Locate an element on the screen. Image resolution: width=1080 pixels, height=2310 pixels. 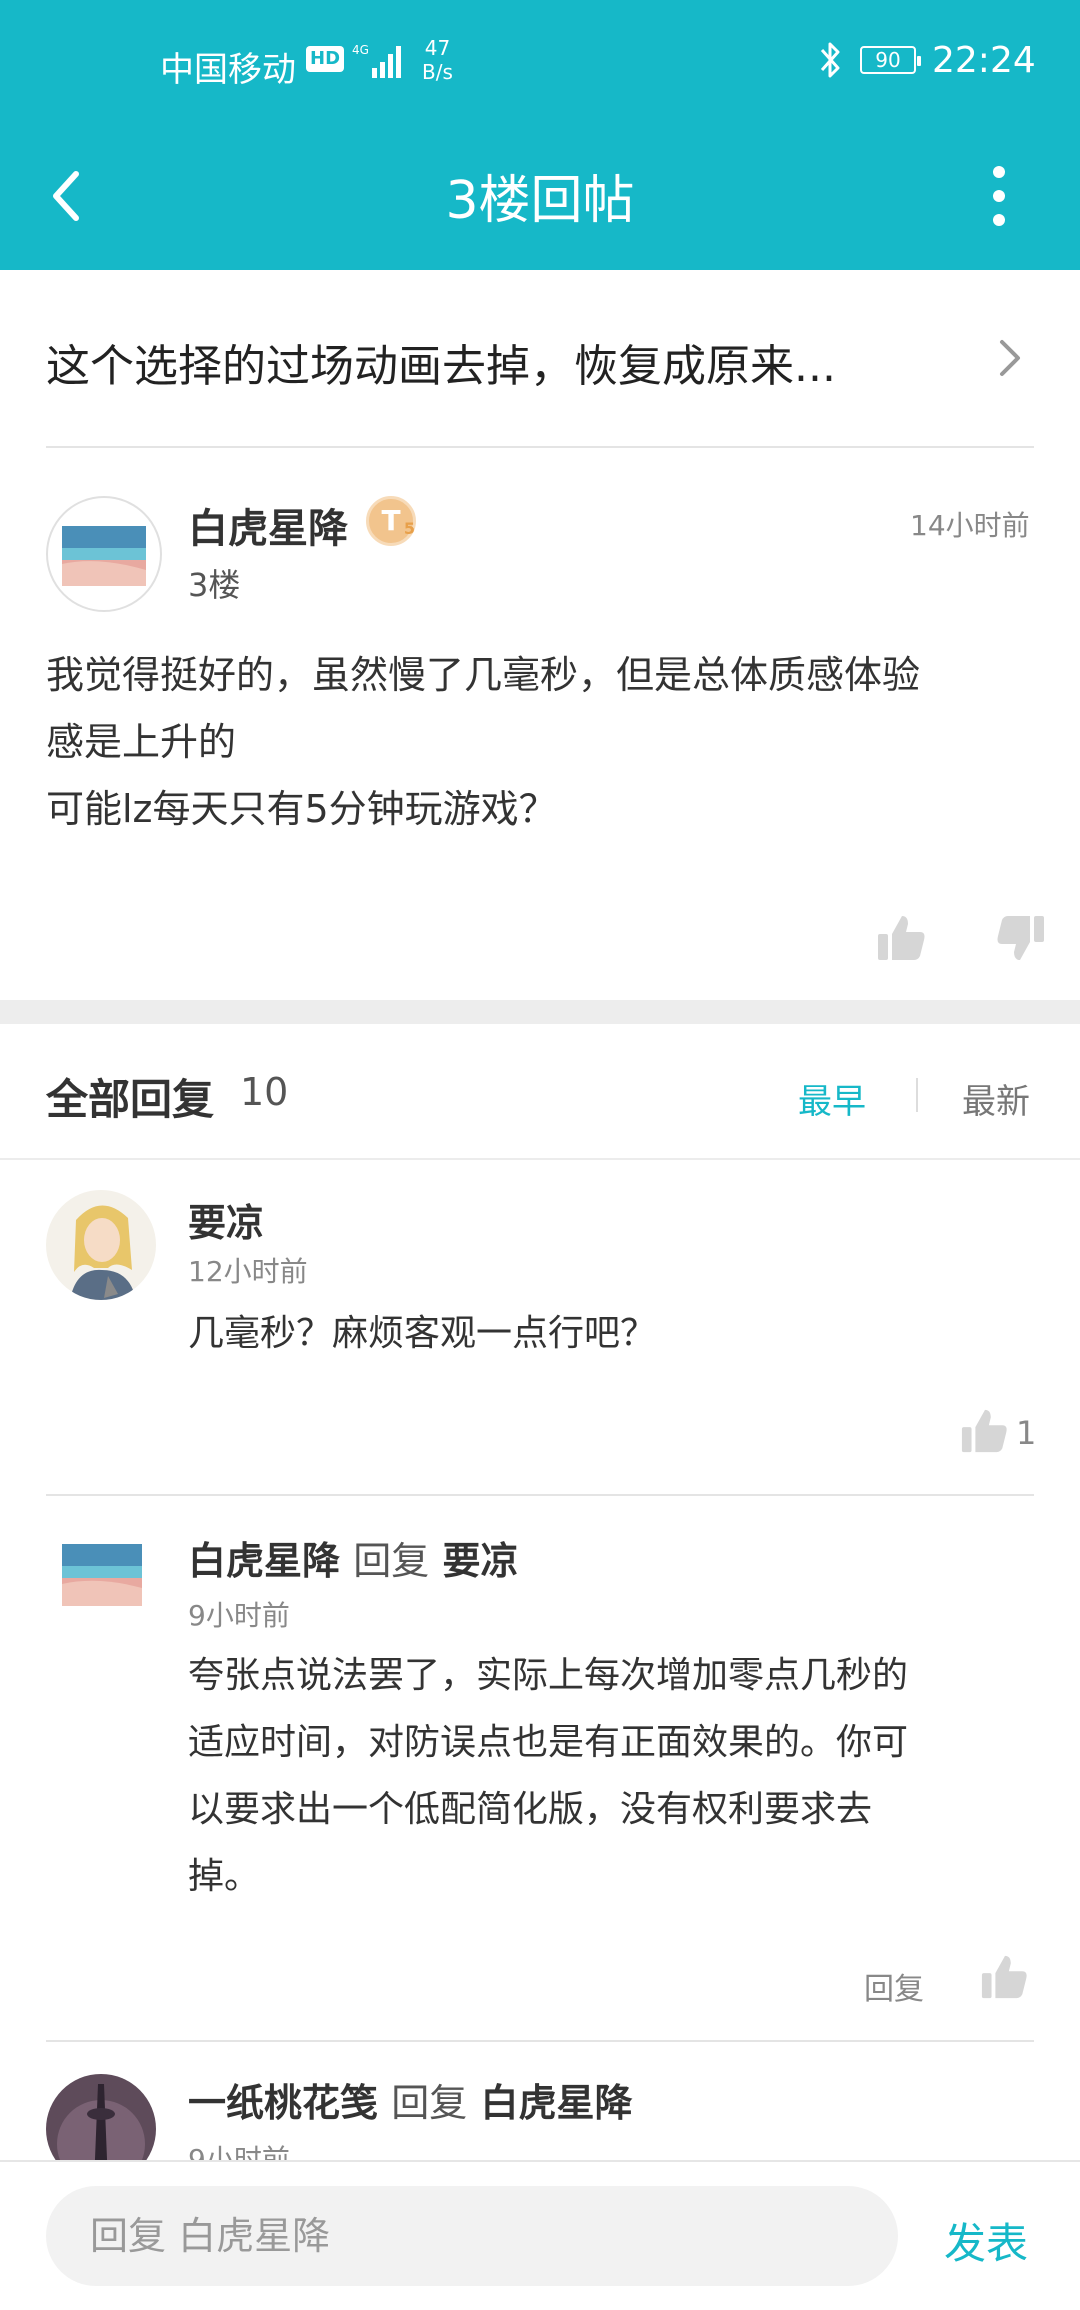
reply-header-line: 一纸桃花笺 回复 白虎星降 is located at coordinates (410, 2099).